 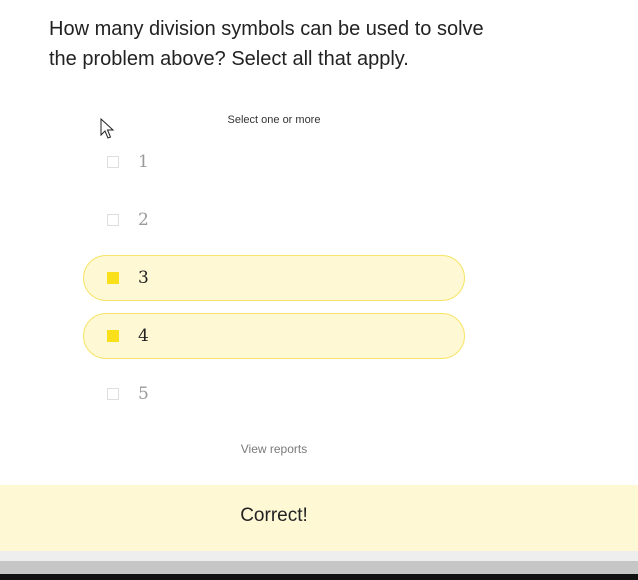 What do you see at coordinates (143, 394) in the screenshot?
I see `option-label-5: 5` at bounding box center [143, 394].